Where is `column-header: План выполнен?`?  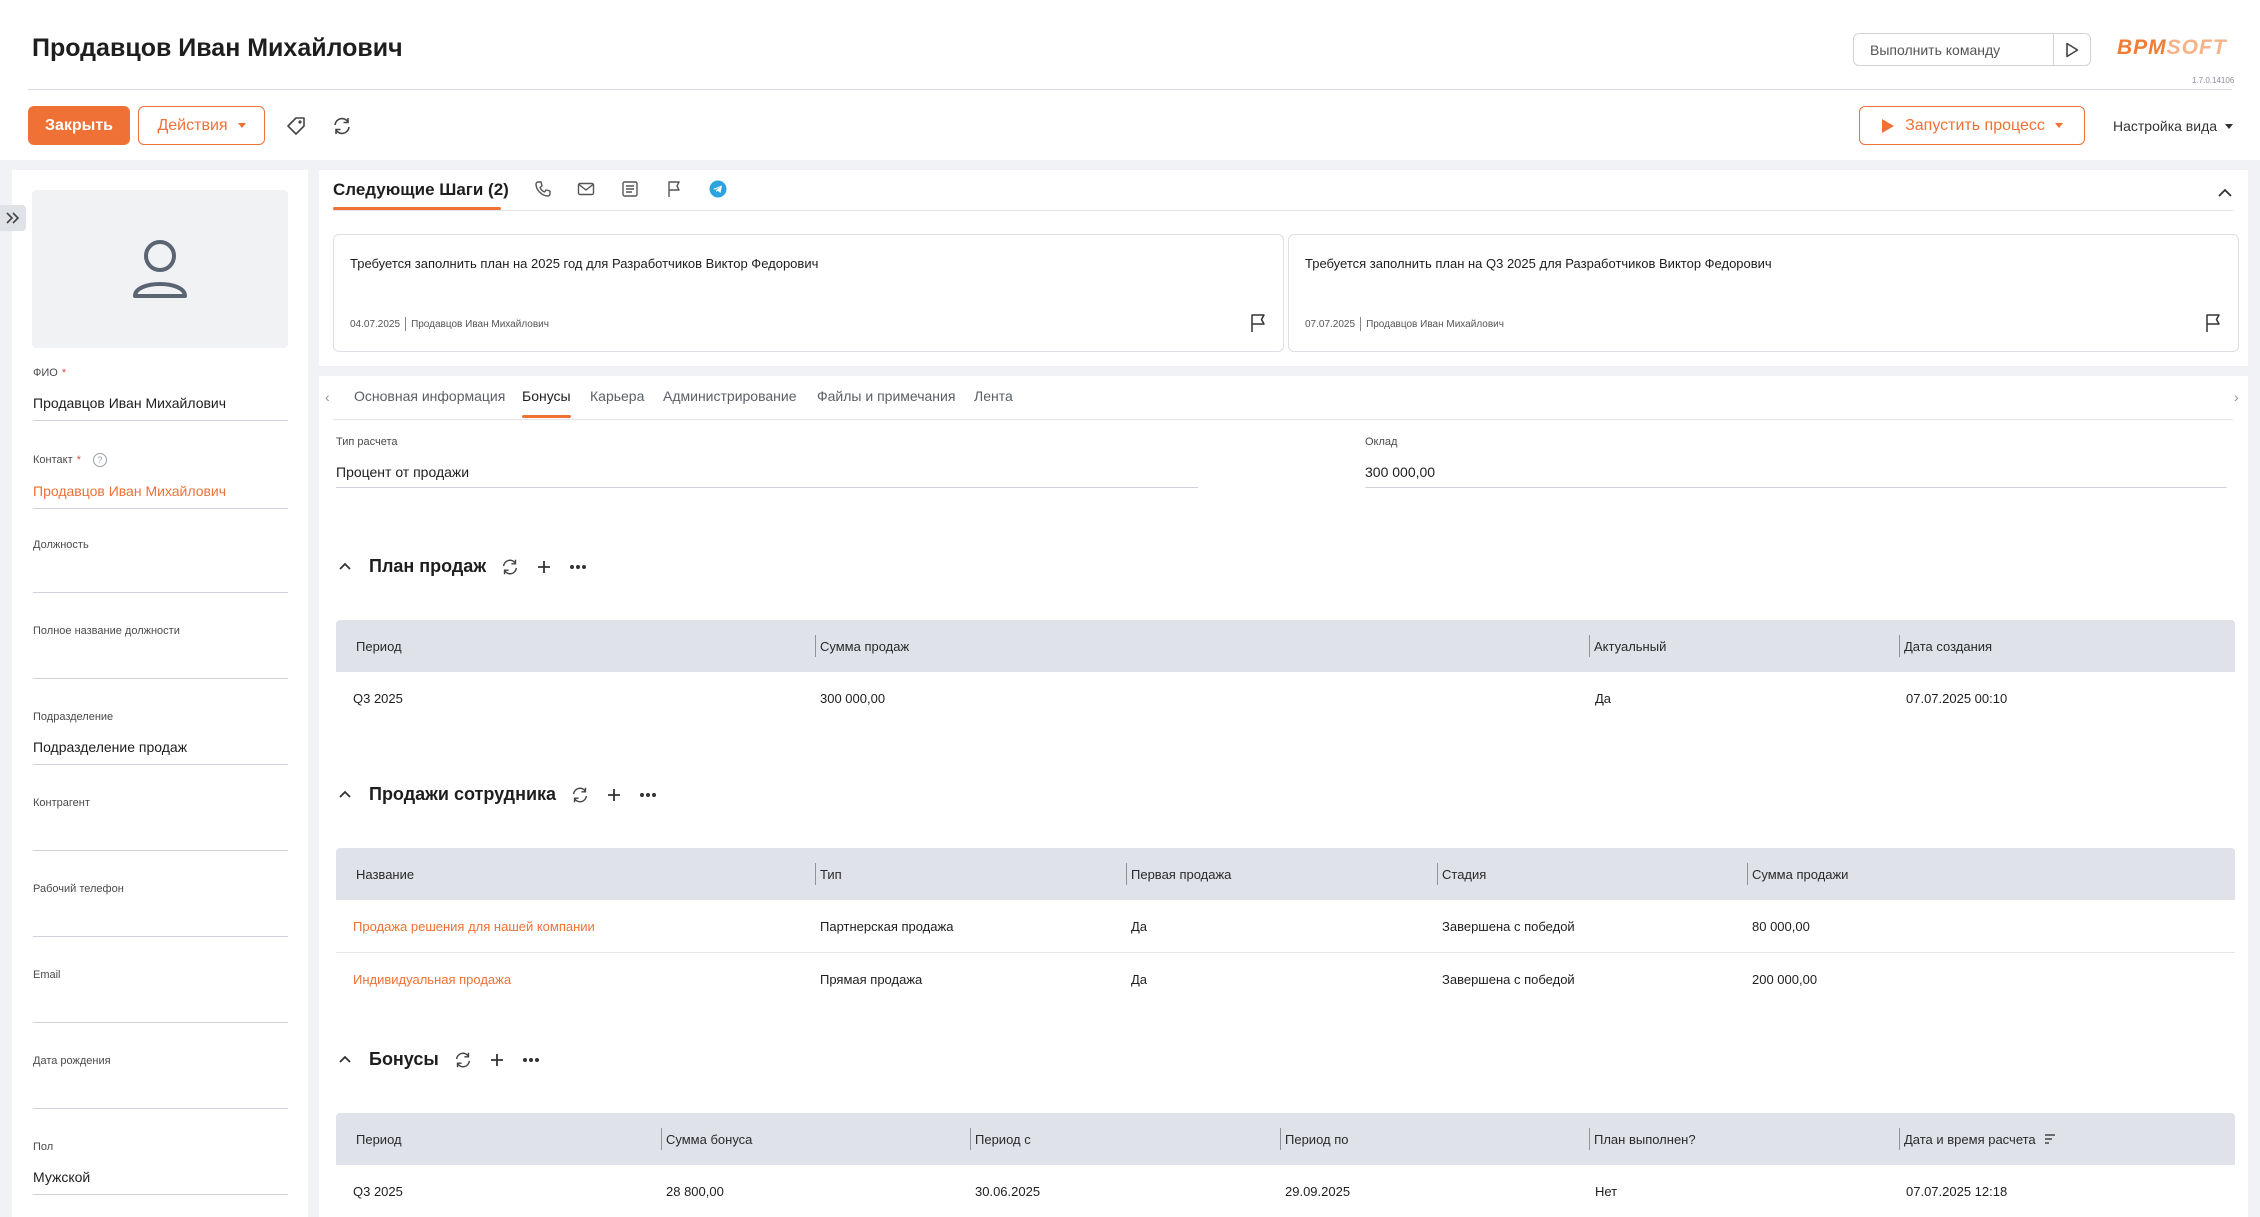 column-header: План выполнен? is located at coordinates (1645, 1139).